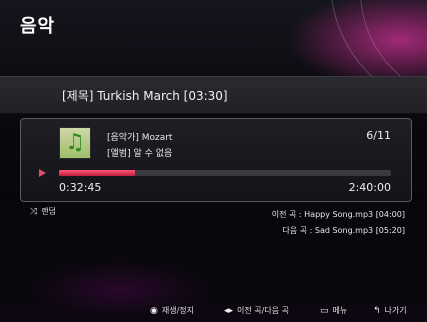  What do you see at coordinates (177, 310) in the screenshot?
I see `play-stop-label: 재생/정지` at bounding box center [177, 310].